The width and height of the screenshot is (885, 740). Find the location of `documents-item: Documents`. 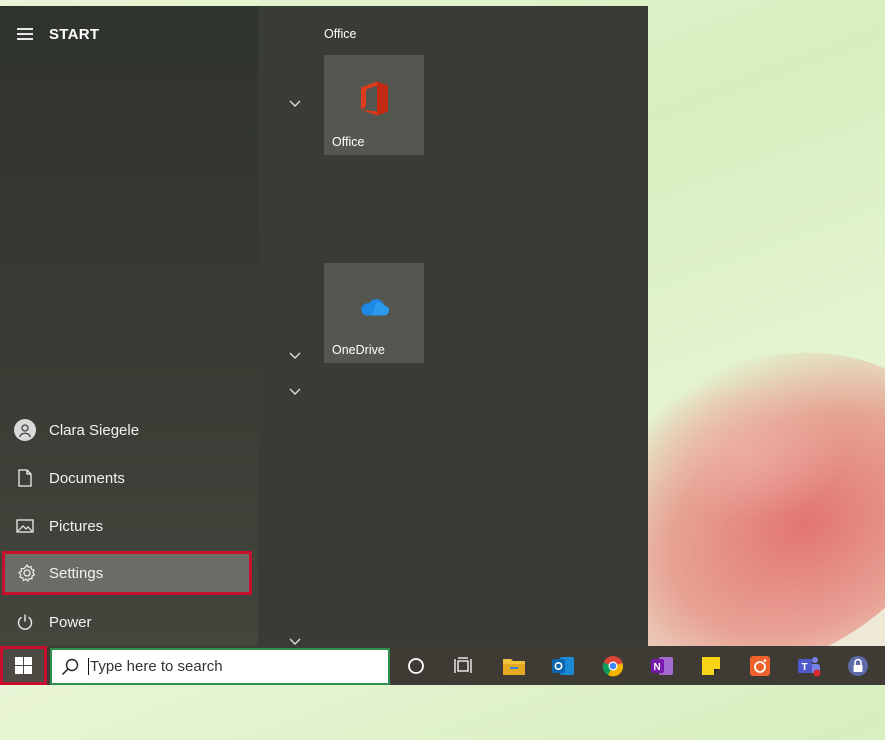

documents-item: Documents is located at coordinates (129, 478).